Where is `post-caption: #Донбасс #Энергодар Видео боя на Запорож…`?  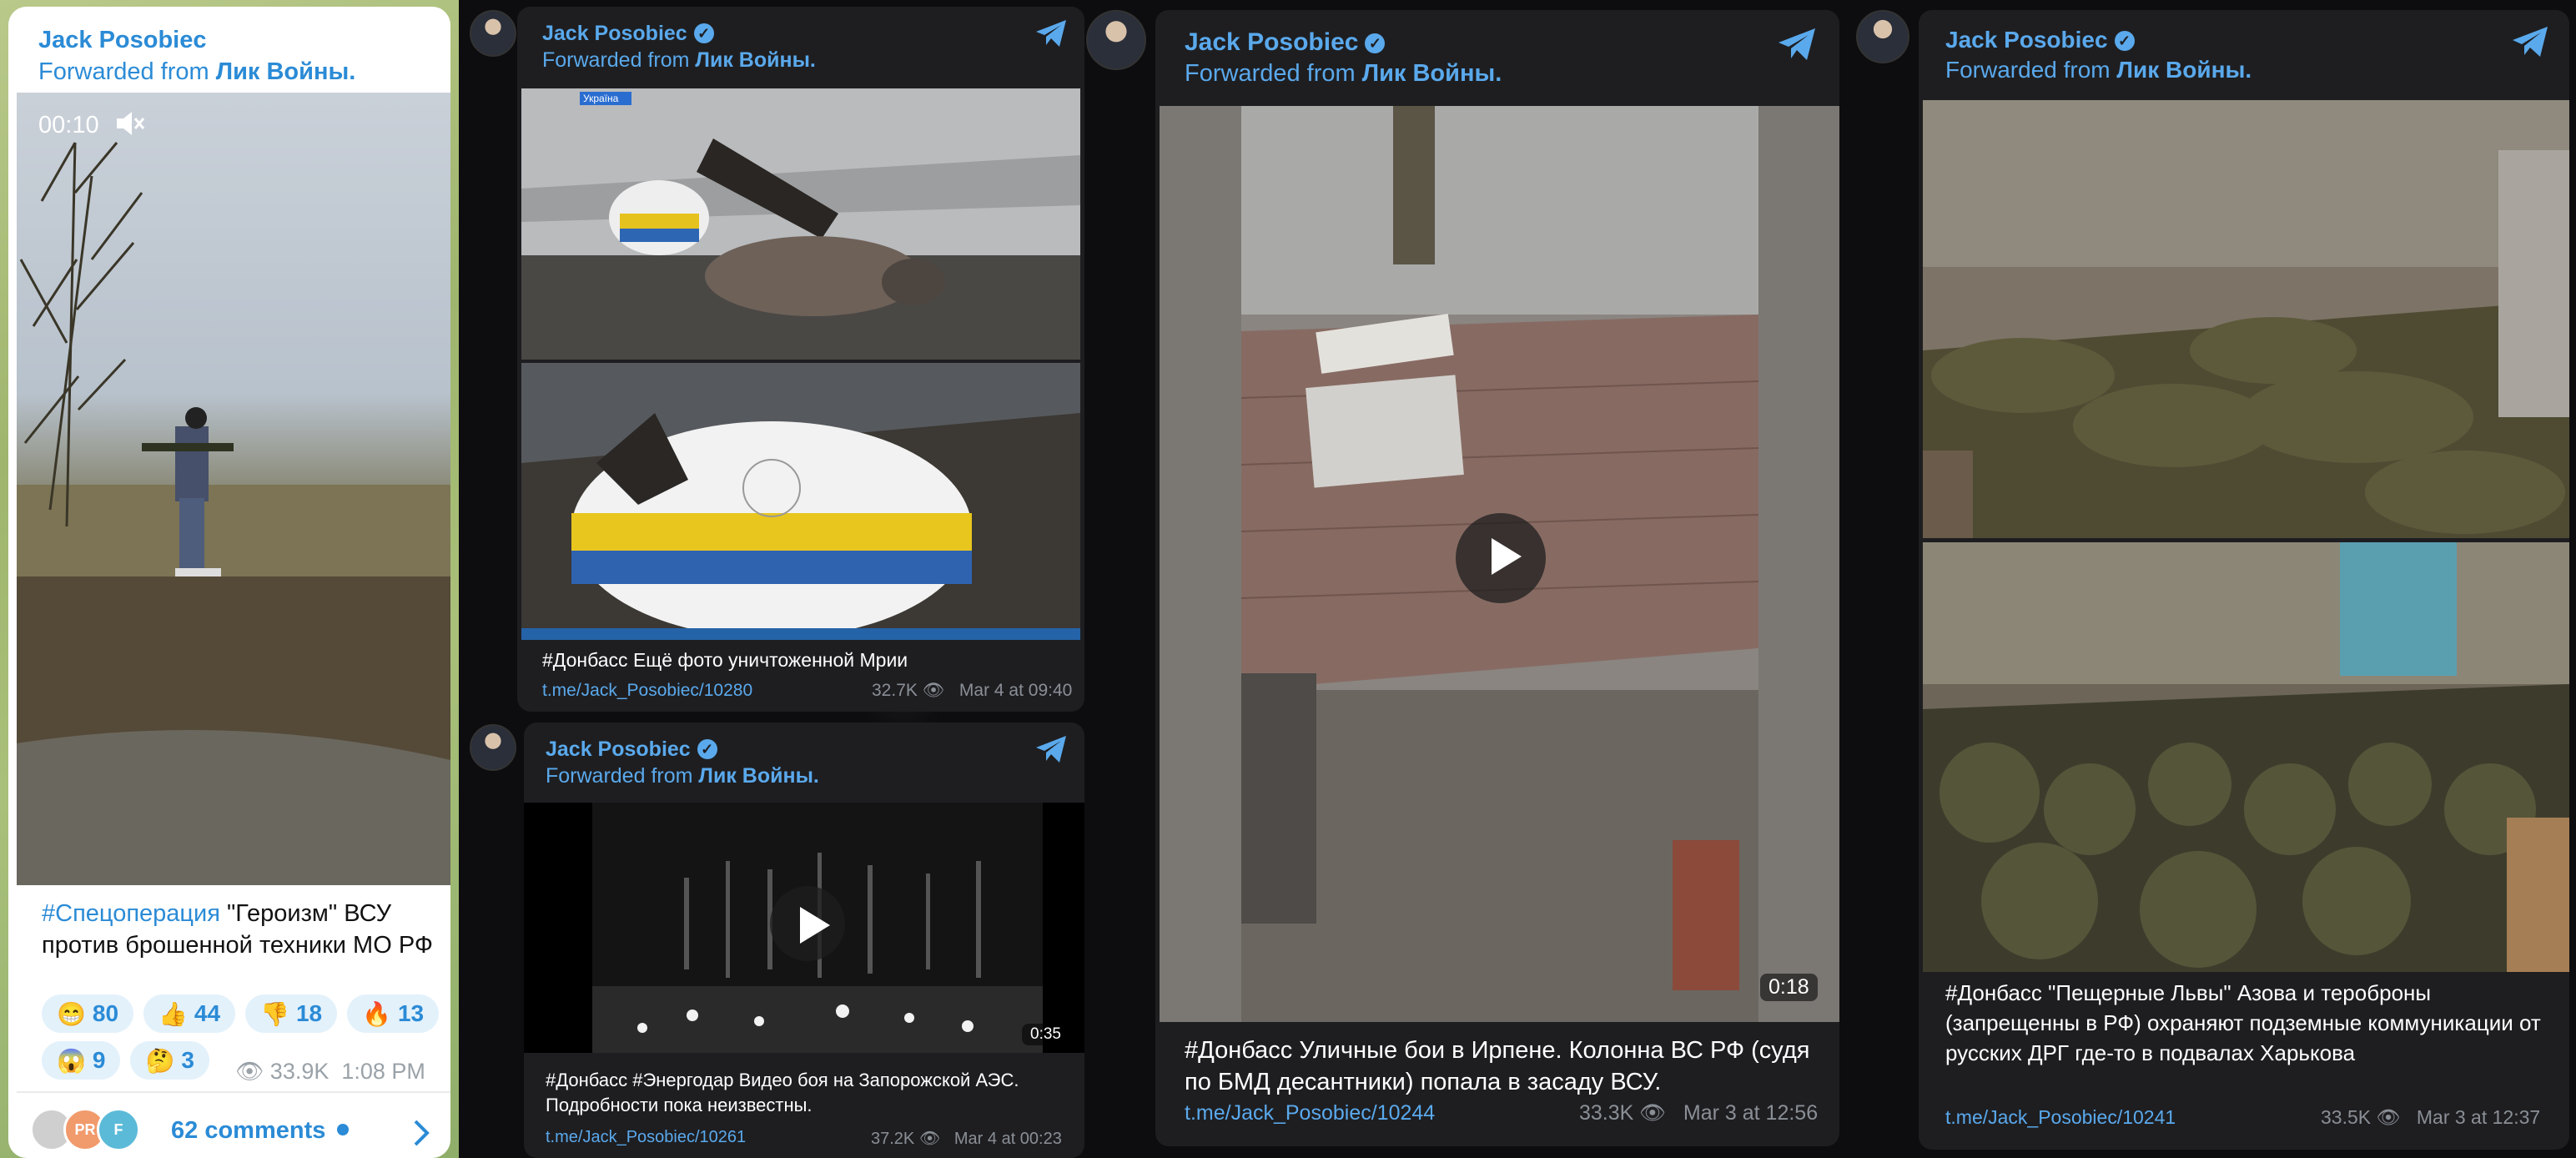
post-caption: #Донбасс #Энергодар Видео боя на Запорож… is located at coordinates (782, 1092).